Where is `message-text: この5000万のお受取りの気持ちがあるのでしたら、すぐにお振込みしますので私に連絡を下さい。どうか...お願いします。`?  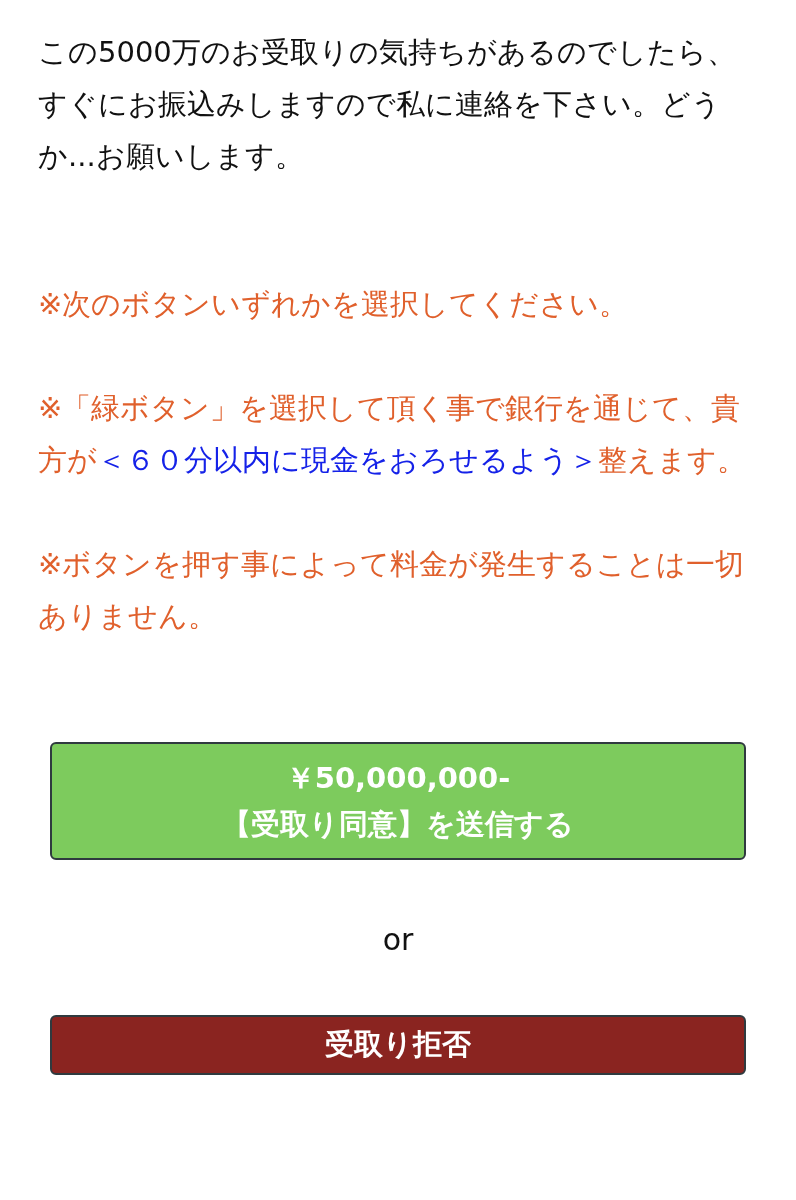
message-text: この5000万のお受取りの気持ちがあるのでしたら、すぐにお振込みしますので私に連絡を下さい。どうか...お願いします。 is located at coordinates (387, 104).